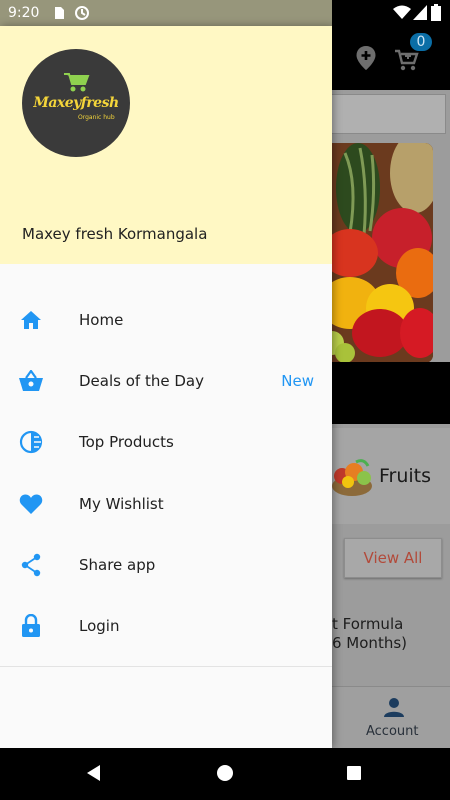 This screenshot has width=450, height=800. I want to click on recents-icon, so click(354, 773).